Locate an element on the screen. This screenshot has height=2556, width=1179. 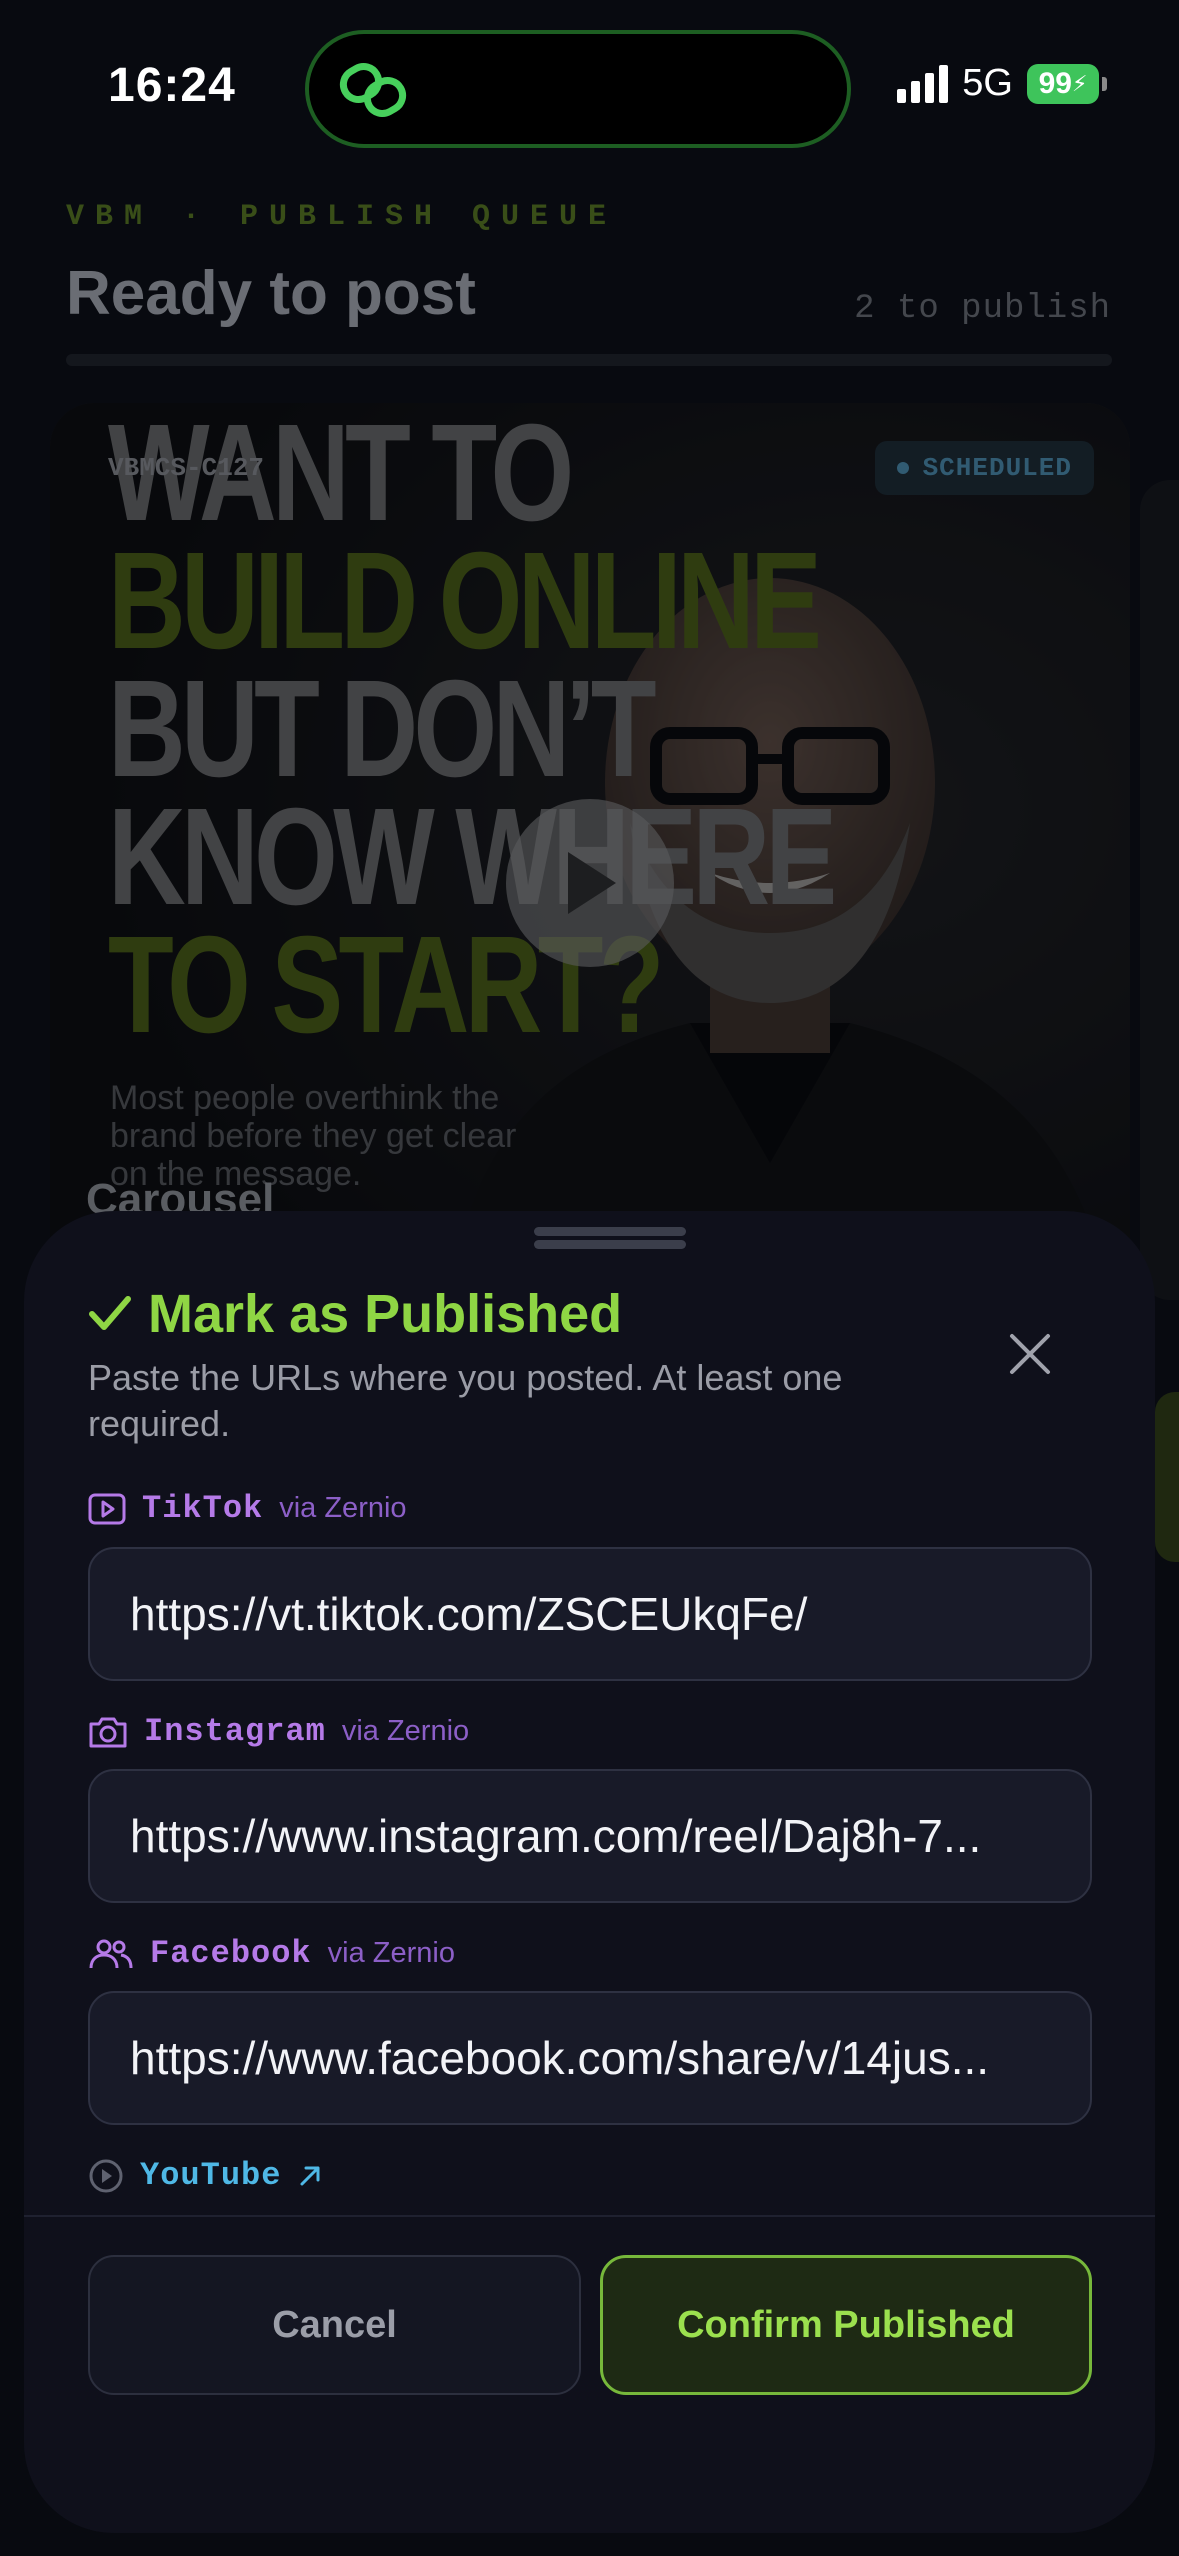
users-icon is located at coordinates (111, 1953).